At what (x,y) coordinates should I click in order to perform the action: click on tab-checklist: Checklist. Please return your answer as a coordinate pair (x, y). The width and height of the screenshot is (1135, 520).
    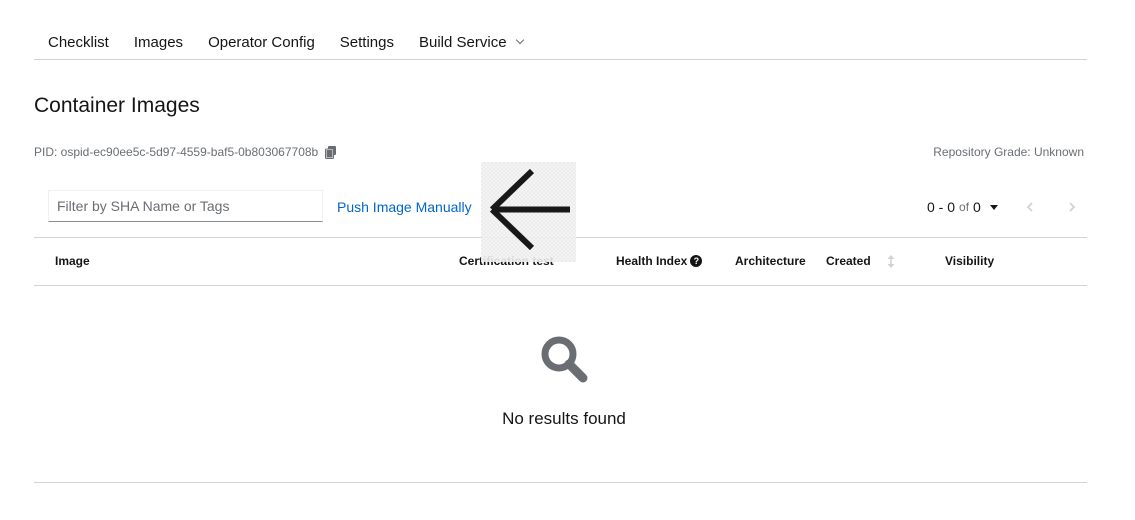
    Looking at the image, I should click on (78, 42).